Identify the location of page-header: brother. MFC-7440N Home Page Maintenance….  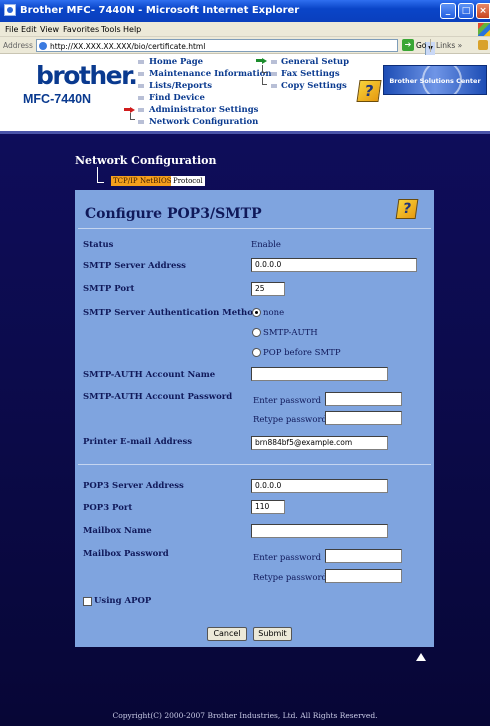
(245, 93).